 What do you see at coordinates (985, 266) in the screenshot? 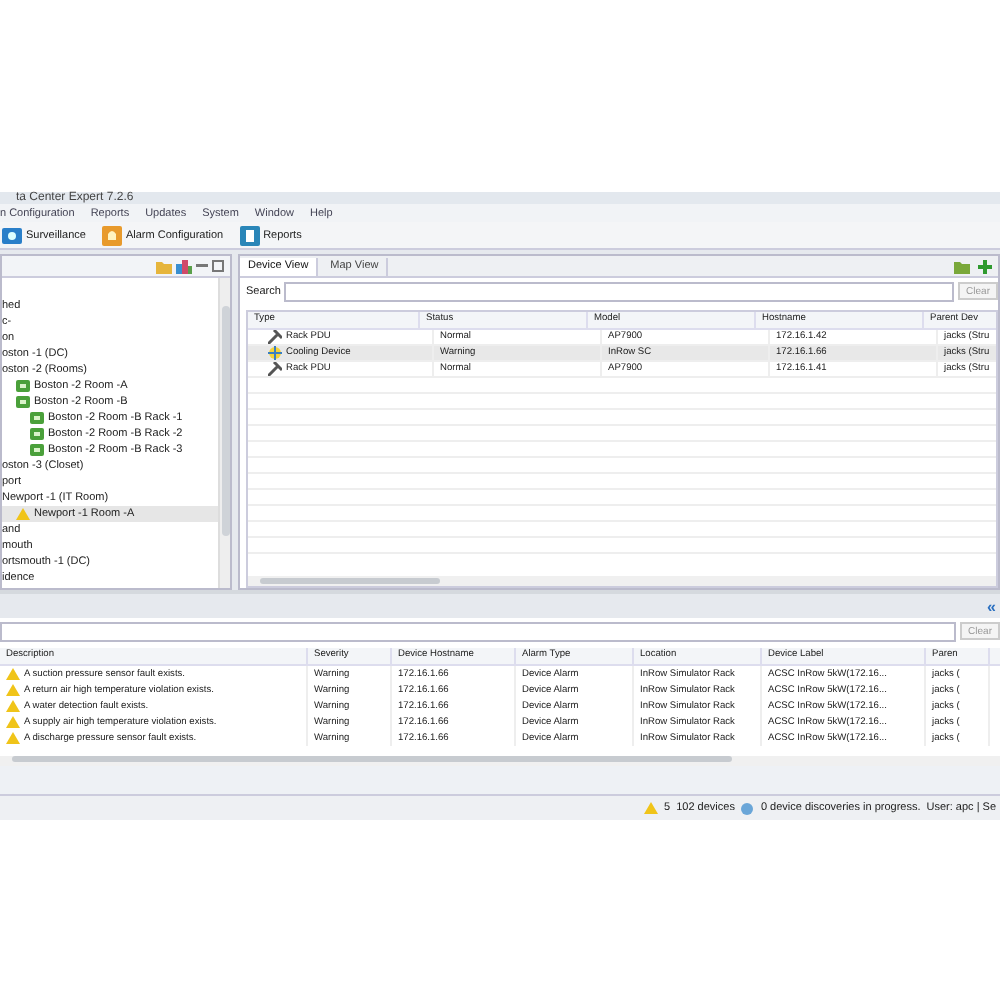
I see `plus-icon` at bounding box center [985, 266].